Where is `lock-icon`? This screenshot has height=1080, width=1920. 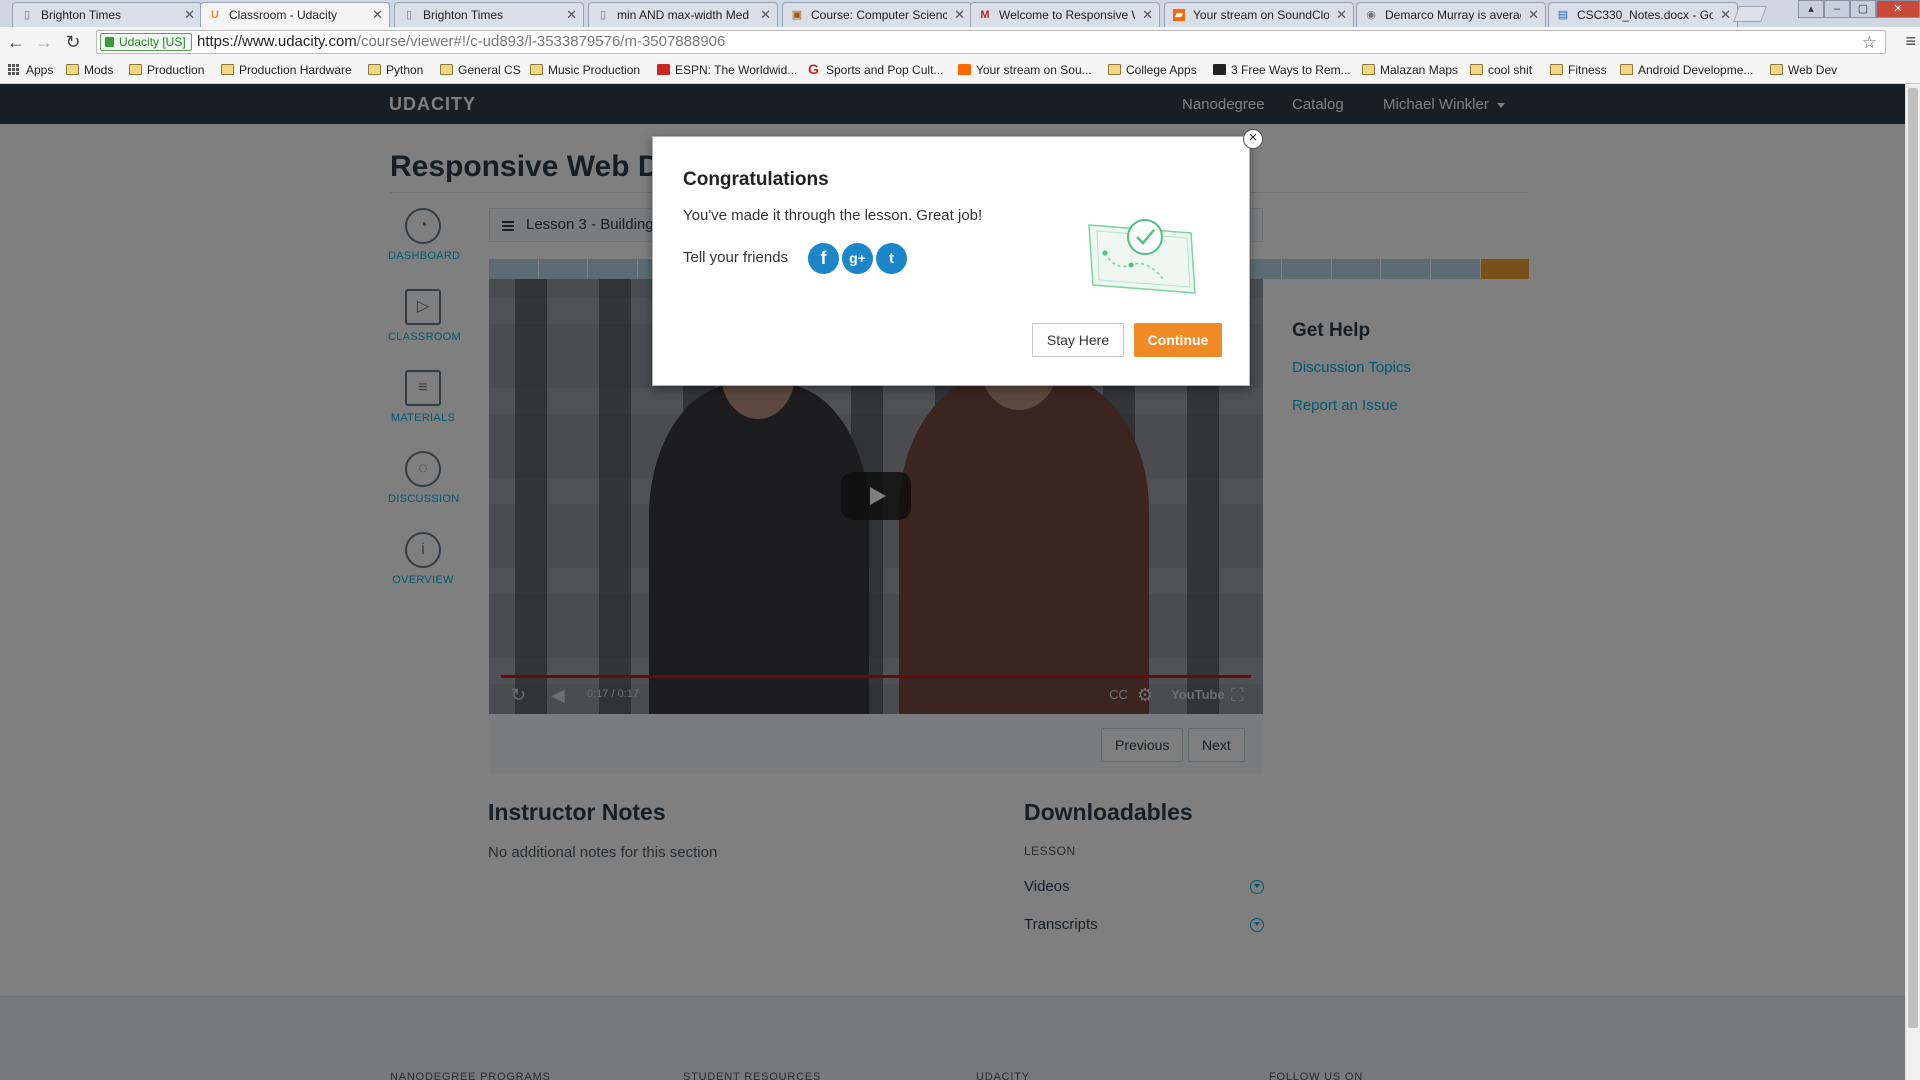 lock-icon is located at coordinates (109, 42).